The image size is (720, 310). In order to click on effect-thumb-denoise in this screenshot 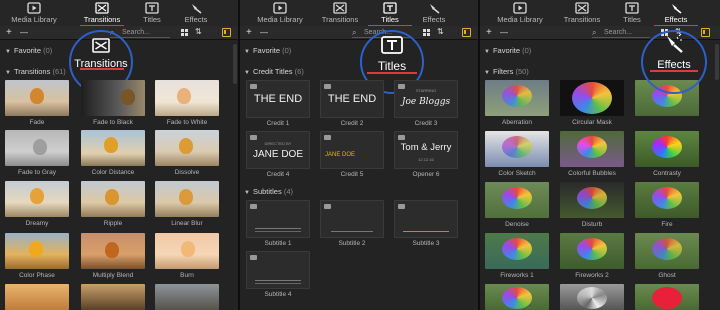, I will do `click(517, 200)`.